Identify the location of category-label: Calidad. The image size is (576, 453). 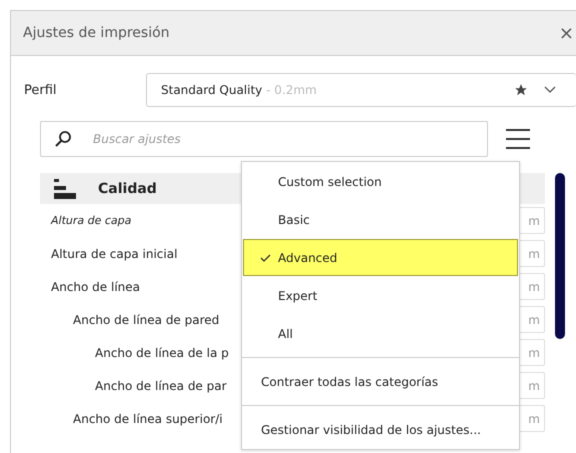
(127, 188).